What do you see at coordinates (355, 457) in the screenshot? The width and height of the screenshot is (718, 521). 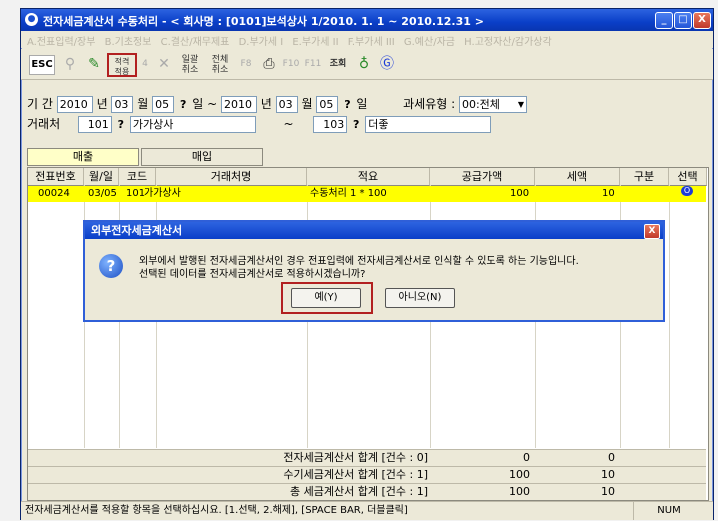 I see `summary-label: 전자세금계산서 합계 [건수 : 0]` at bounding box center [355, 457].